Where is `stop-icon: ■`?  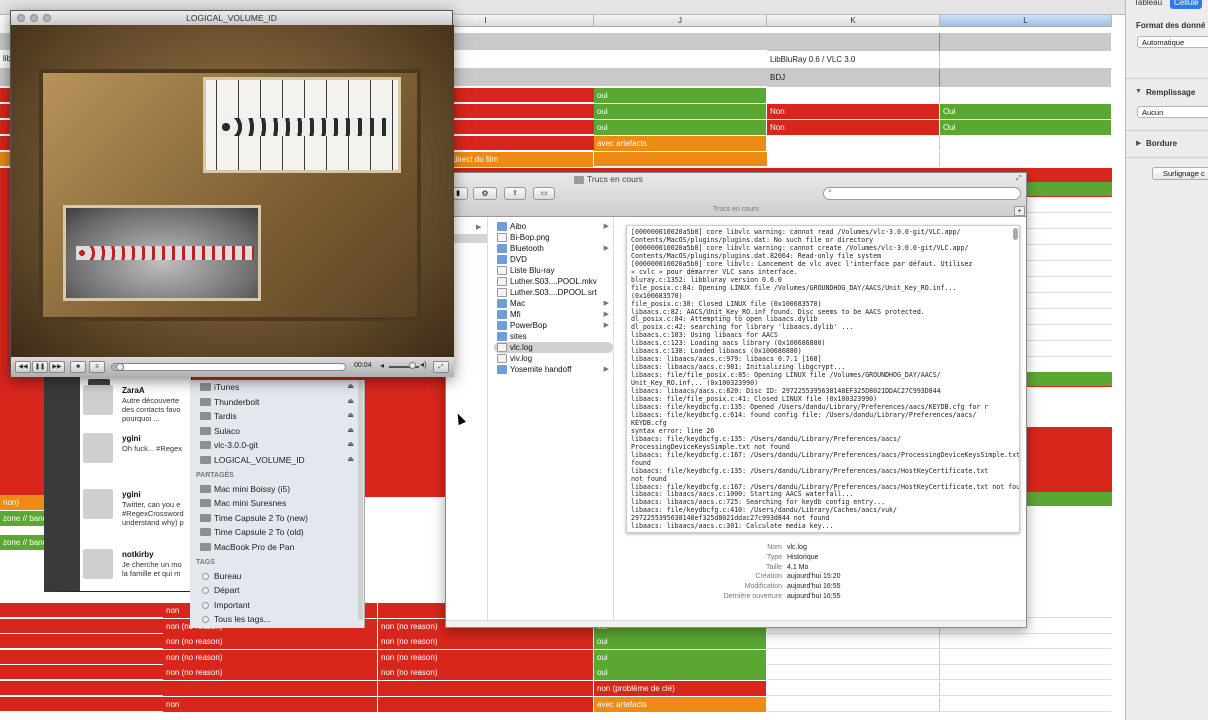
stop-icon: ■ is located at coordinates (78, 367).